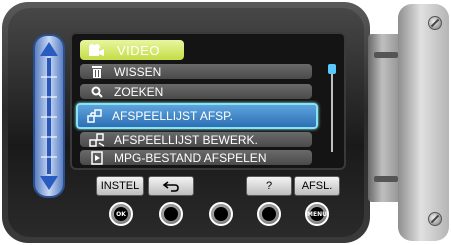  What do you see at coordinates (95, 116) in the screenshot?
I see `playlist-icon` at bounding box center [95, 116].